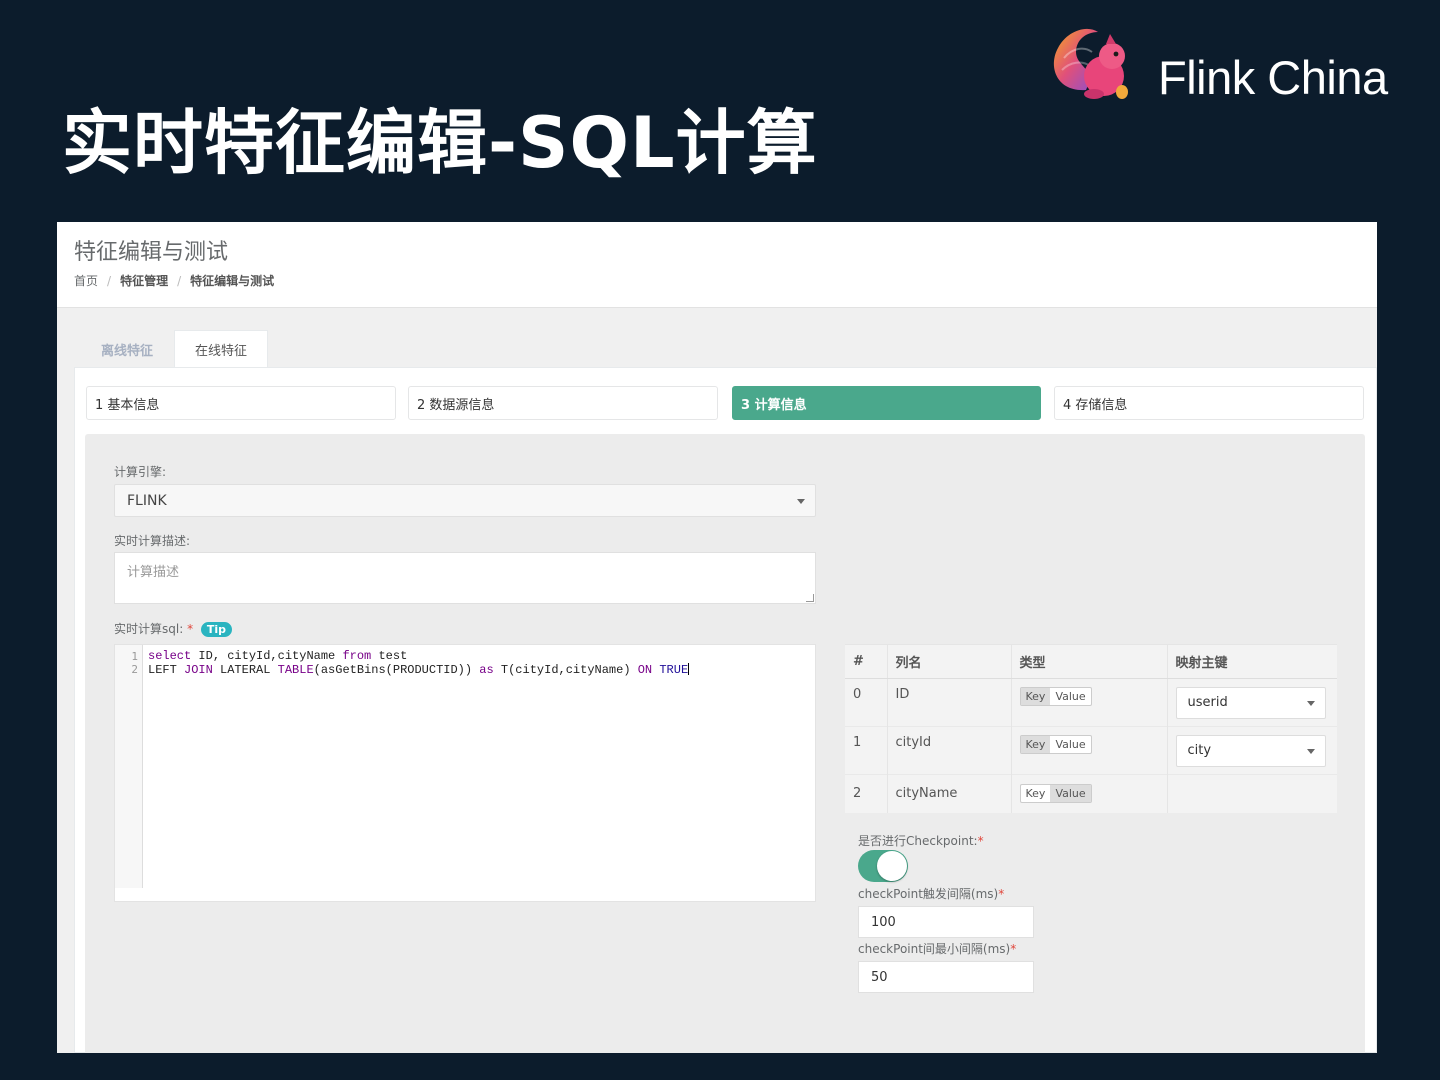 The width and height of the screenshot is (1440, 1080). What do you see at coordinates (1251, 793) in the screenshot?
I see `mapping-cell` at bounding box center [1251, 793].